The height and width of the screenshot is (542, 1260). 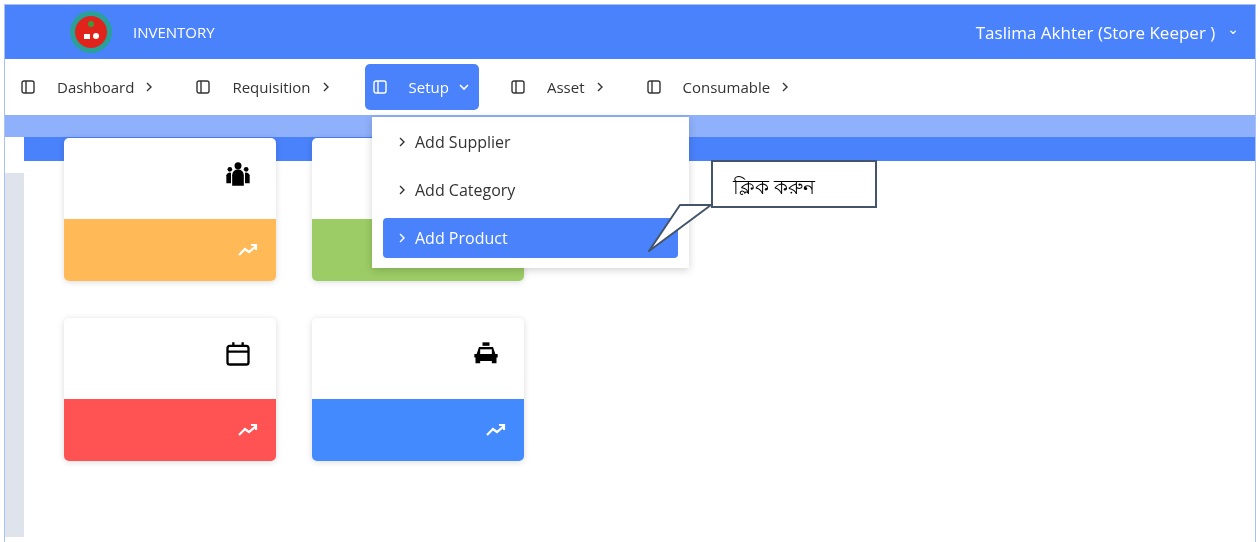 What do you see at coordinates (238, 174) in the screenshot?
I see `people-icon` at bounding box center [238, 174].